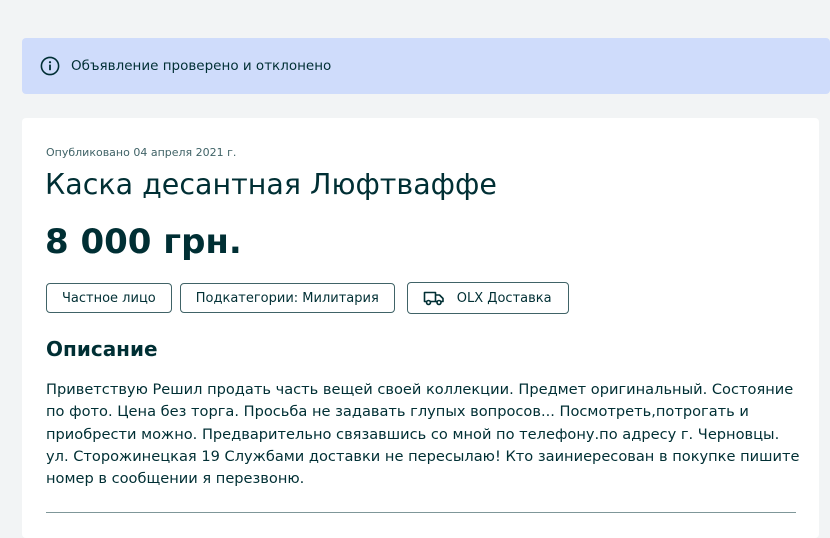  I want to click on tag-subcategory: Подкатегории: Милитария, so click(287, 298).